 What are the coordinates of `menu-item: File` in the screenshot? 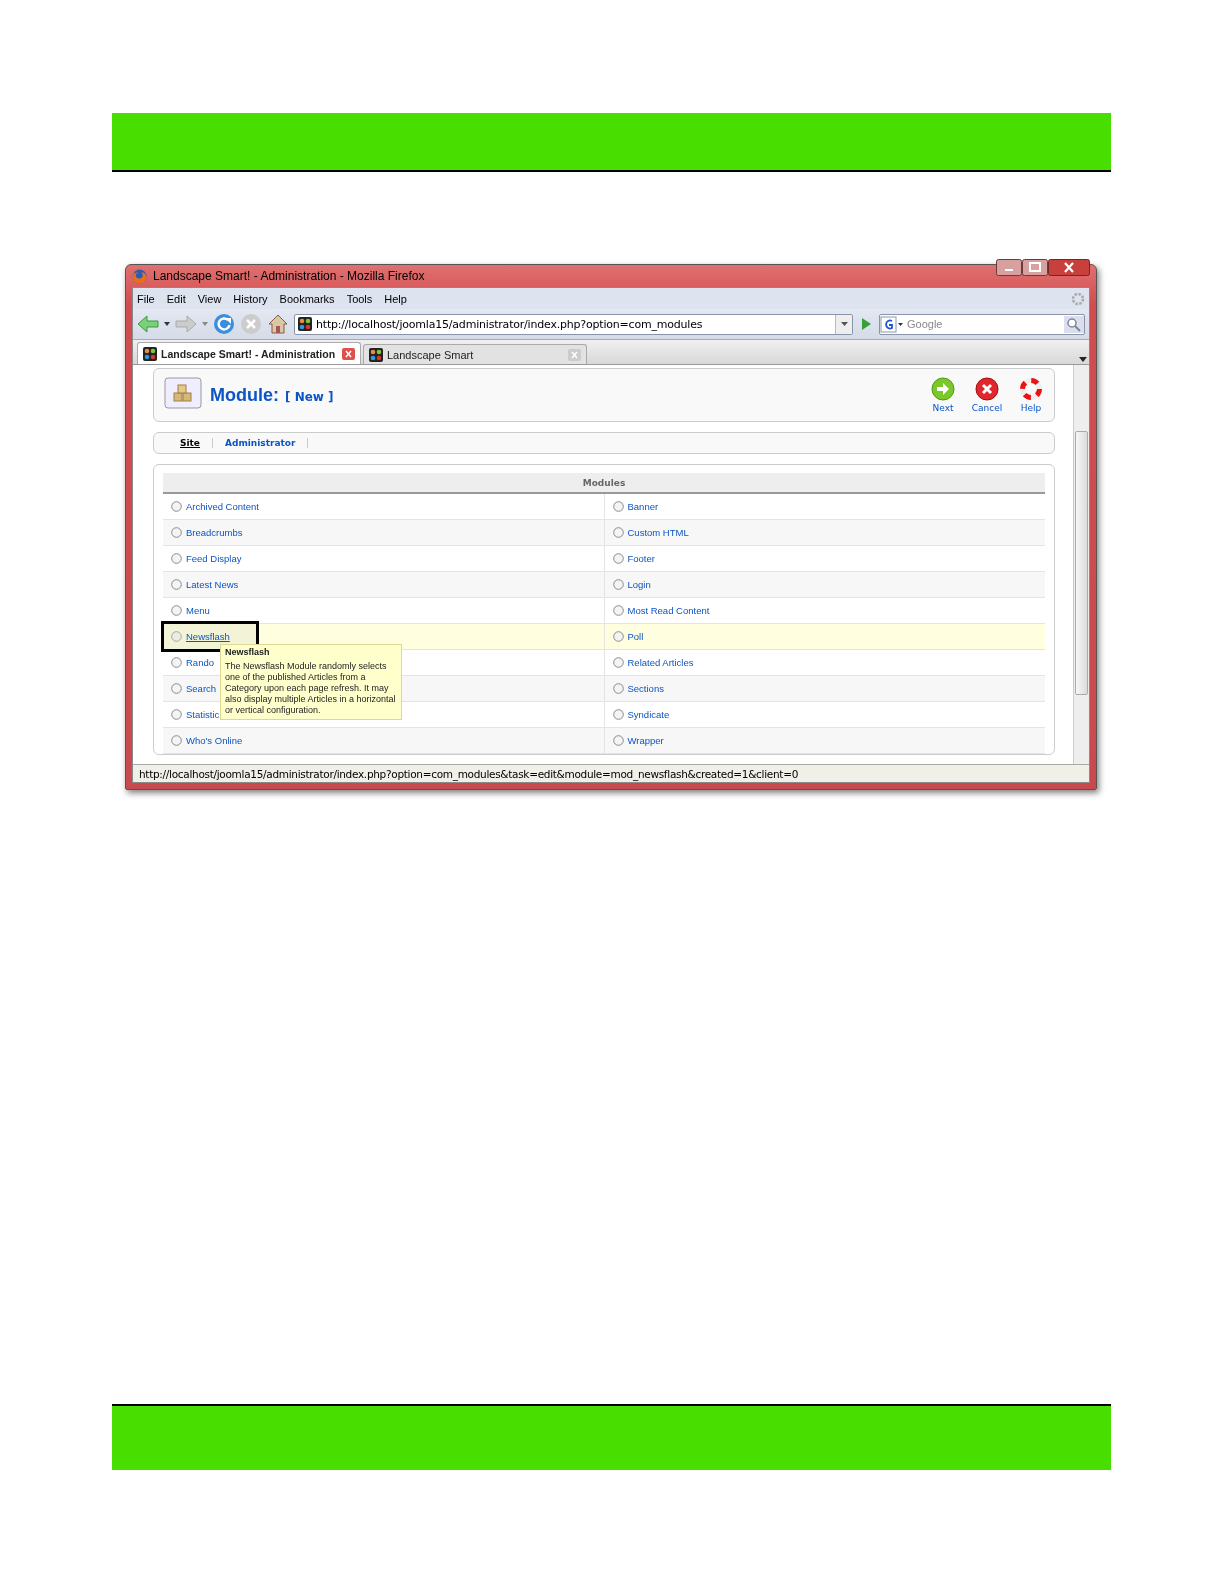 It's located at (146, 298).